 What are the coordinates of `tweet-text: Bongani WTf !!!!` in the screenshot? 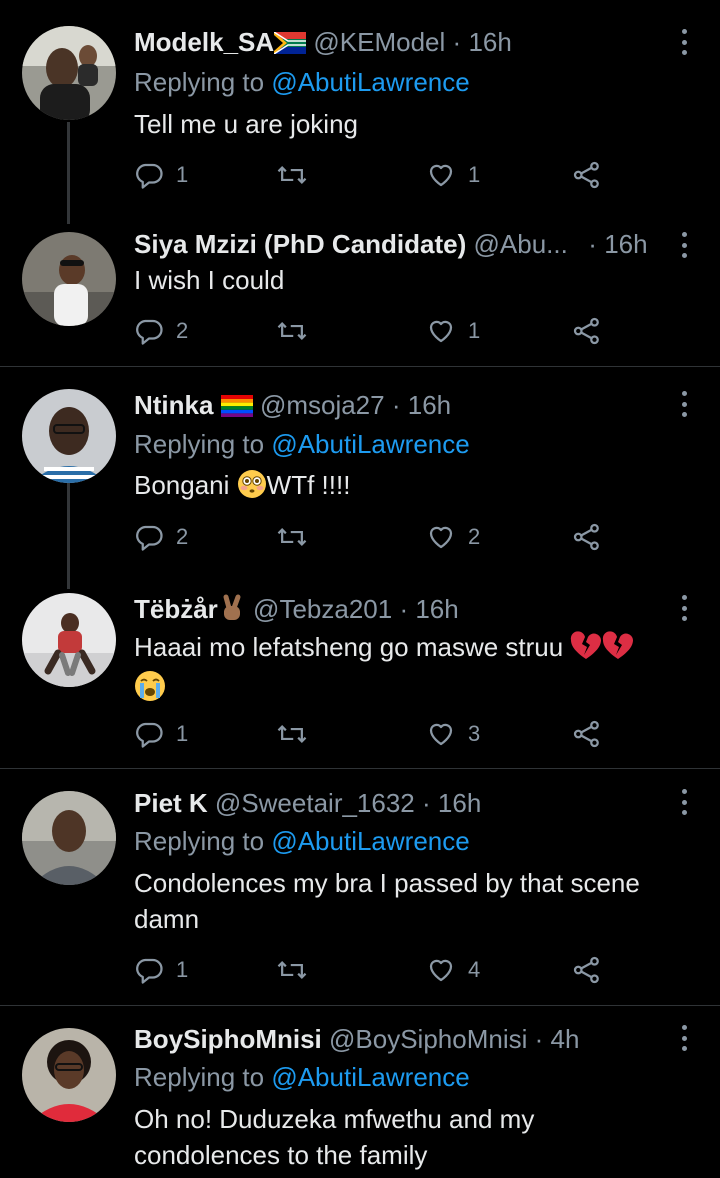 It's located at (409, 487).